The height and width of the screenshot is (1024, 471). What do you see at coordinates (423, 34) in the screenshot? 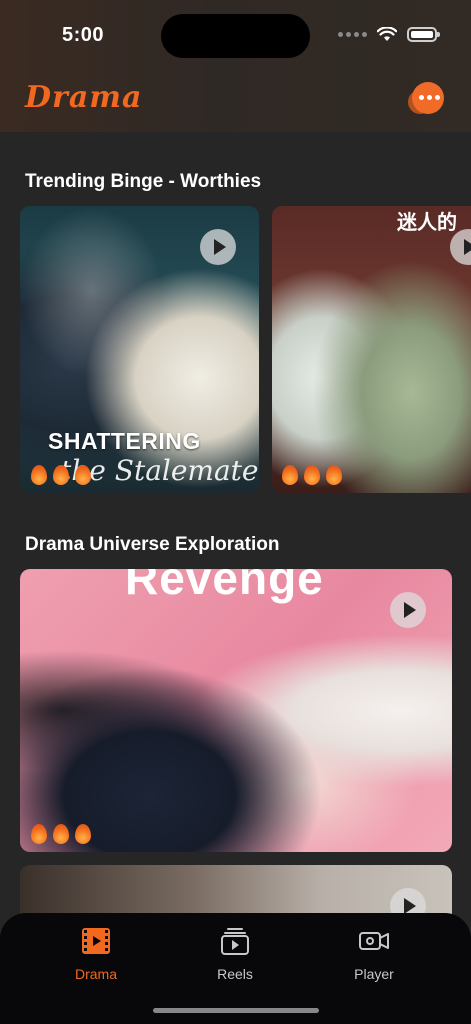
I see `battery-icon` at bounding box center [423, 34].